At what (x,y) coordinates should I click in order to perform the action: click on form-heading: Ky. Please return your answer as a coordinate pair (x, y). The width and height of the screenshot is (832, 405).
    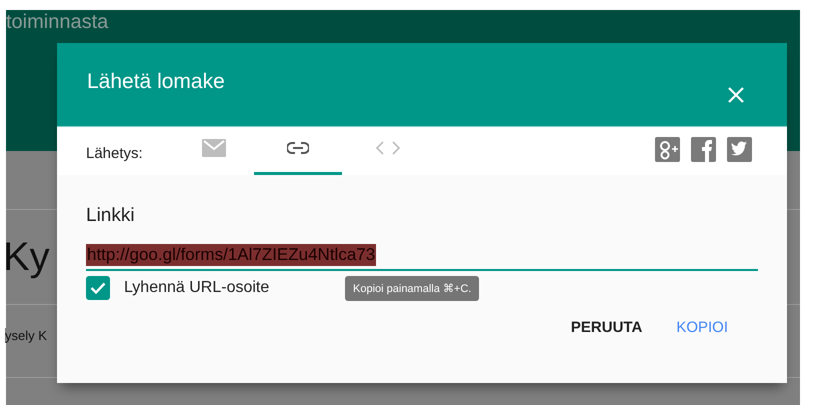
    Looking at the image, I should click on (26, 257).